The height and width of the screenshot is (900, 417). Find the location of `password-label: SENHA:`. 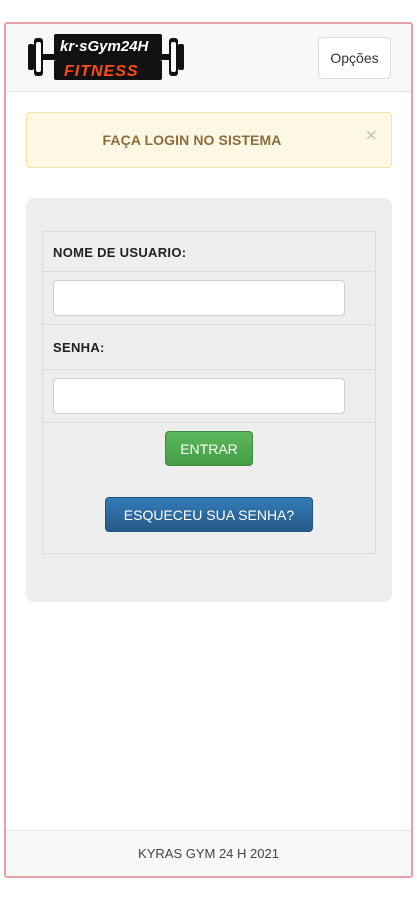

password-label: SENHA: is located at coordinates (79, 347).